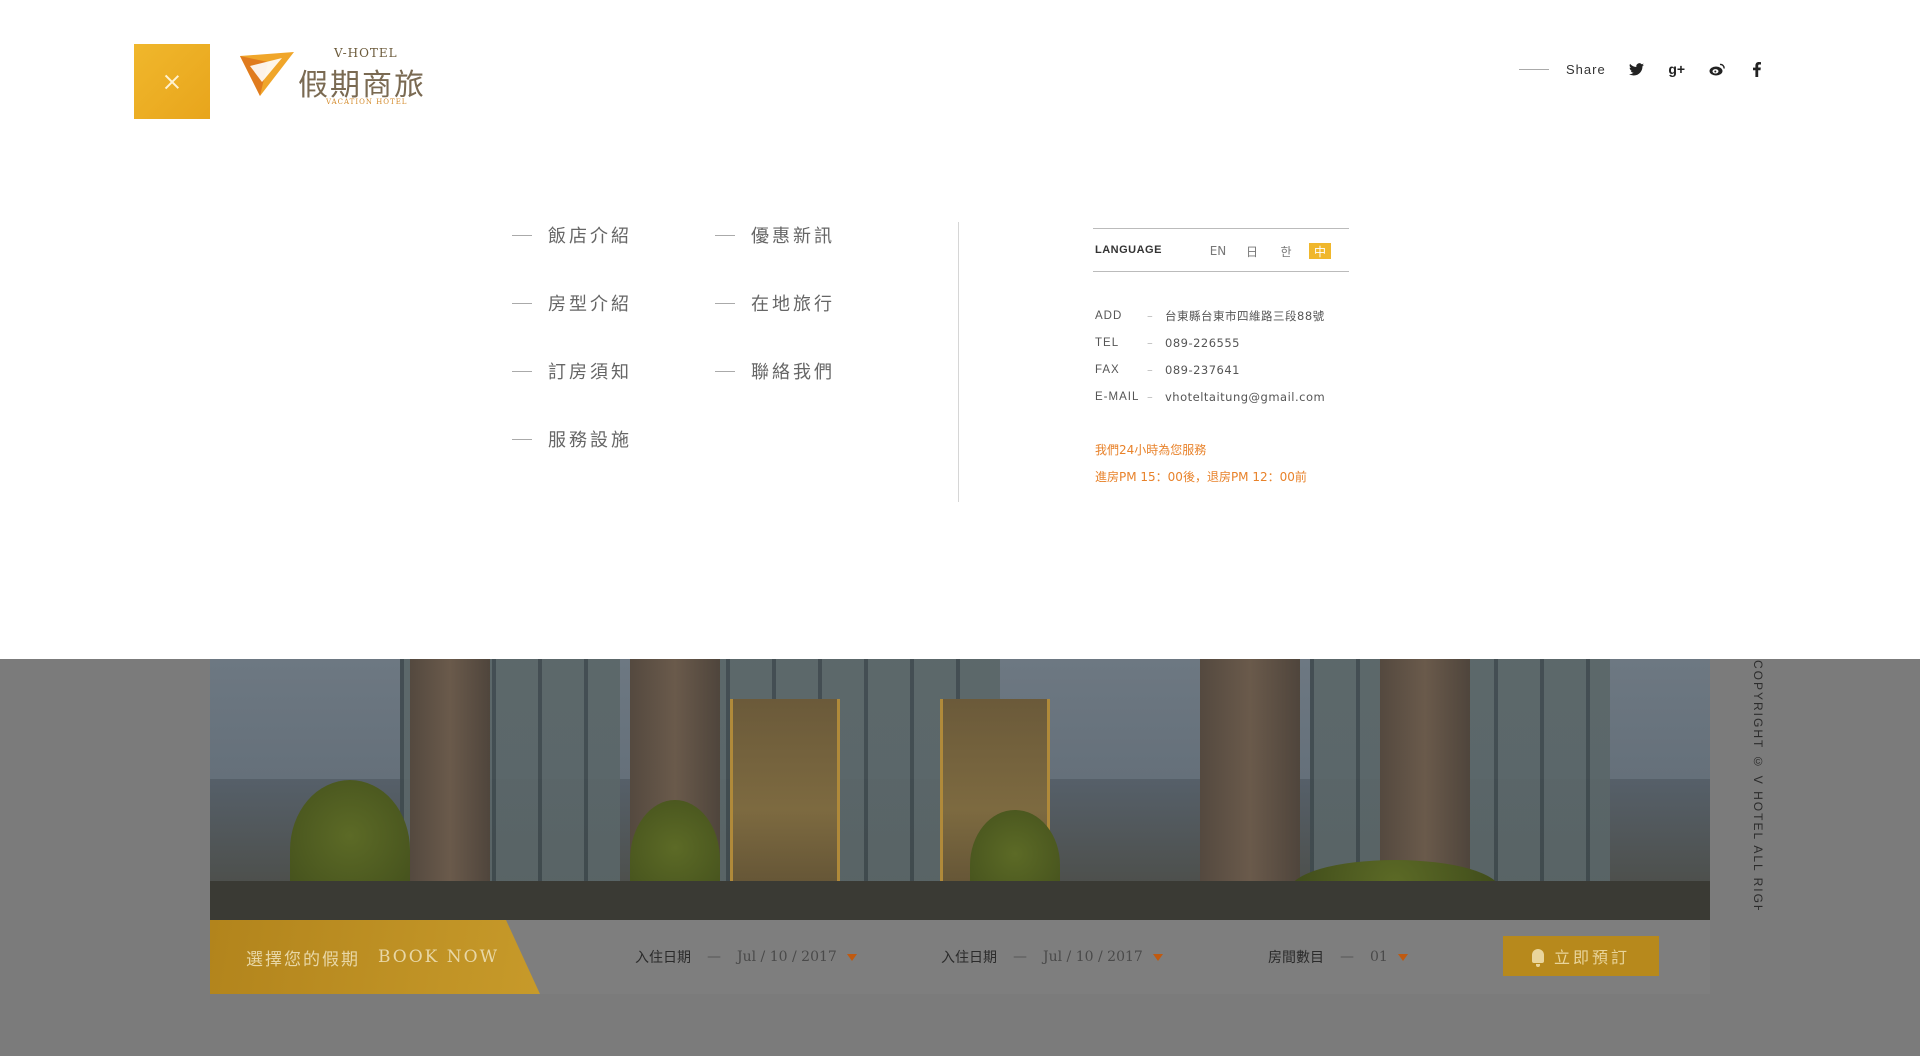 The image size is (1920, 1056). I want to click on contact-row-fax: FAX – 089-237641, so click(1167, 369).